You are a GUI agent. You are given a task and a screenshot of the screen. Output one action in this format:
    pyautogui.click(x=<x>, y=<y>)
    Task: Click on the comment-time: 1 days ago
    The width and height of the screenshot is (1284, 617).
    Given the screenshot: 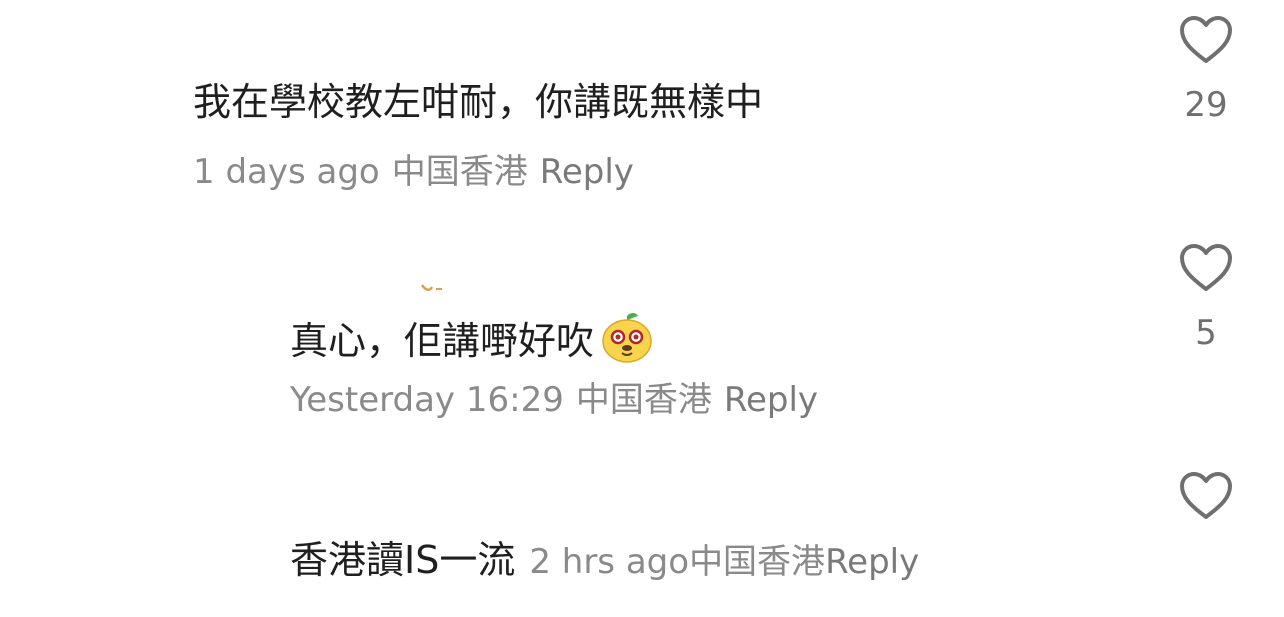 What is the action you would take?
    pyautogui.click(x=286, y=172)
    